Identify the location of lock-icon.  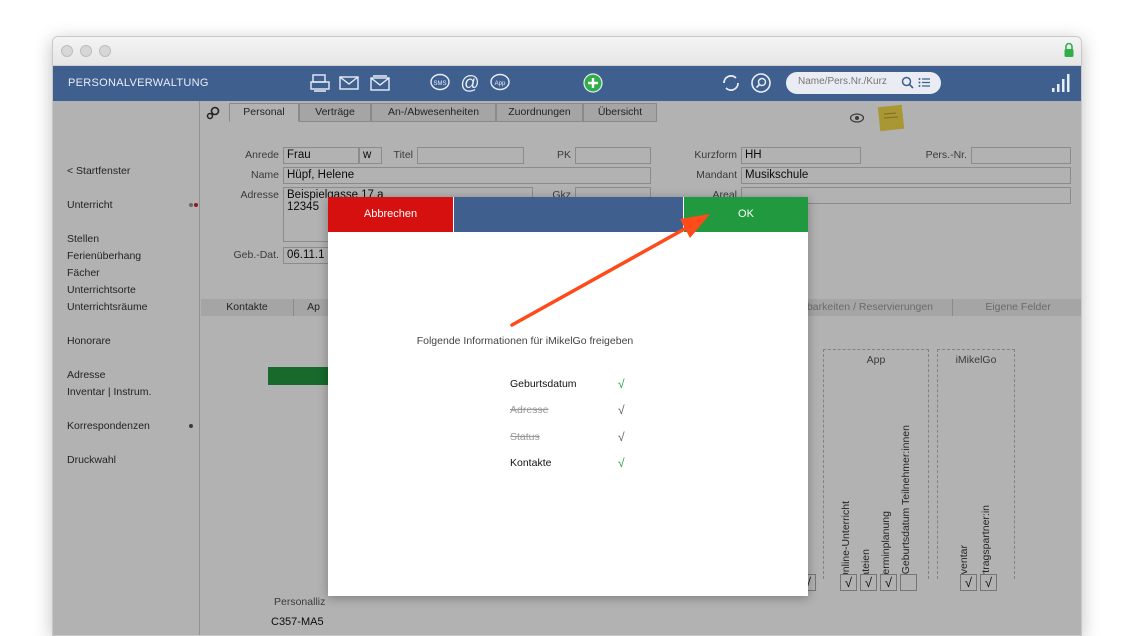
(1069, 49).